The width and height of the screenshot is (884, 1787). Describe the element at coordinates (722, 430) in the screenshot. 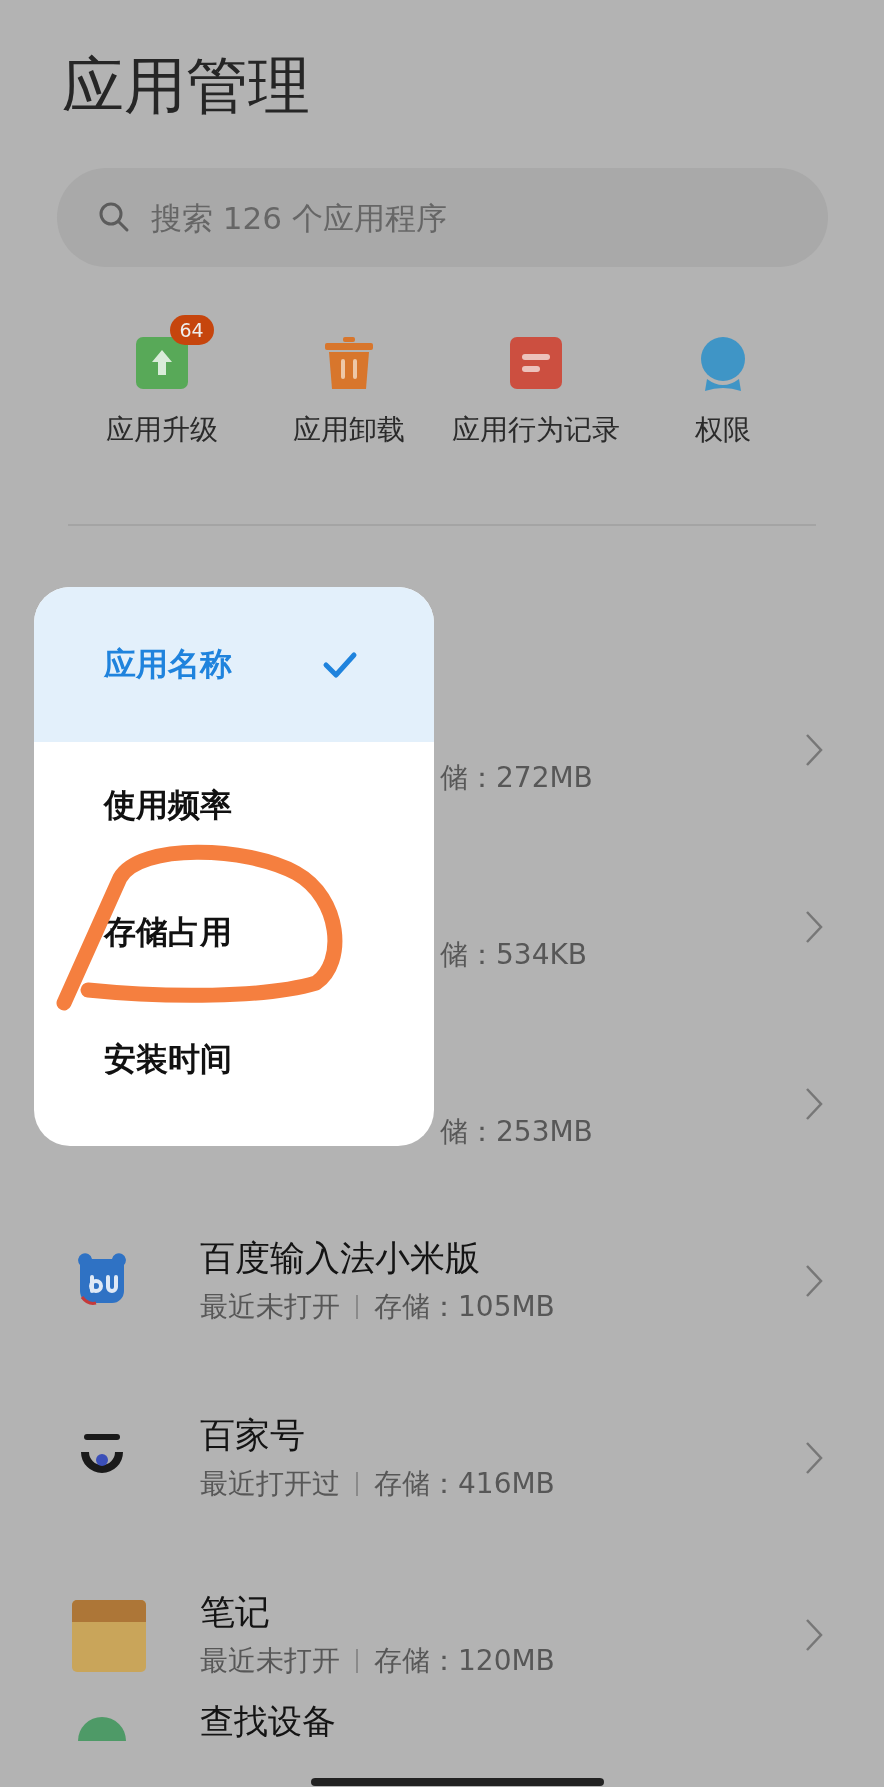

I see `action-label: 权限` at that location.